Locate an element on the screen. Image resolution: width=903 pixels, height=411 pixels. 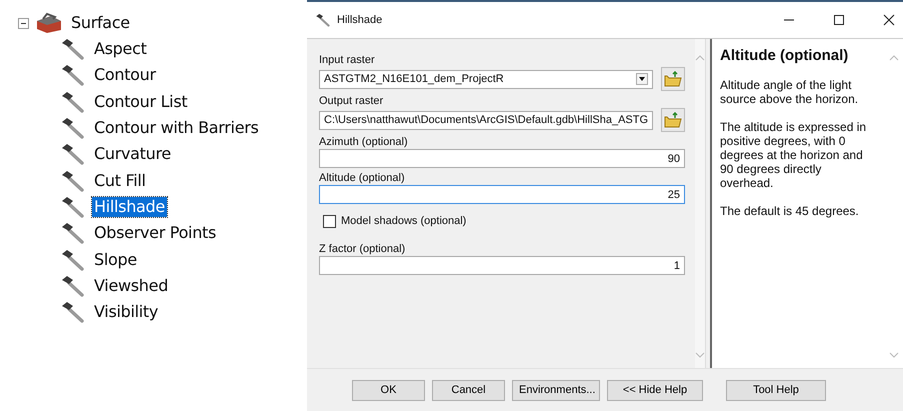
input-field: 90 is located at coordinates (502, 158).